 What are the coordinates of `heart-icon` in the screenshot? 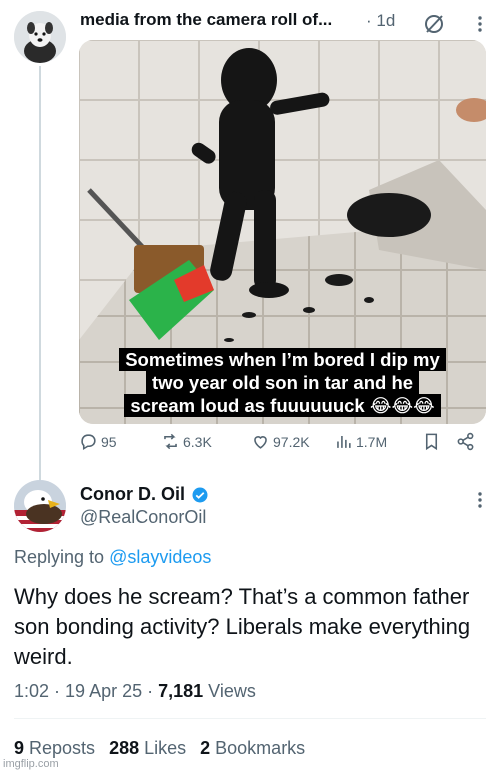 It's located at (260, 442).